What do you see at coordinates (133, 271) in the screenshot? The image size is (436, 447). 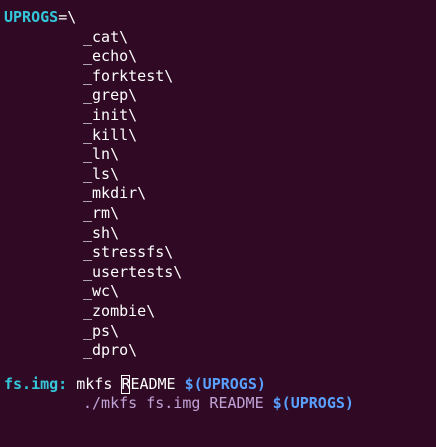 I see `list-item: _usertests\` at bounding box center [133, 271].